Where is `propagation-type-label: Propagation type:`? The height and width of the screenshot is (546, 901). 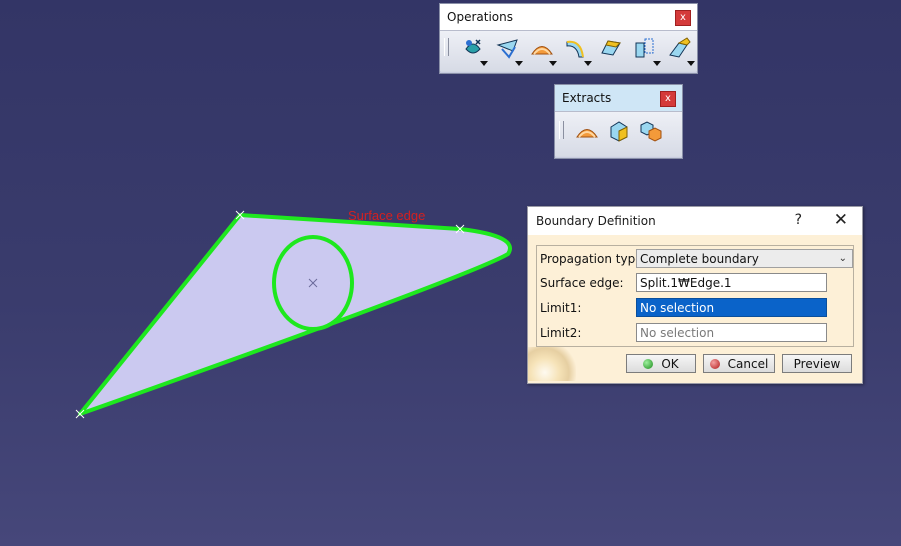
propagation-type-label: Propagation type: is located at coordinates (593, 259).